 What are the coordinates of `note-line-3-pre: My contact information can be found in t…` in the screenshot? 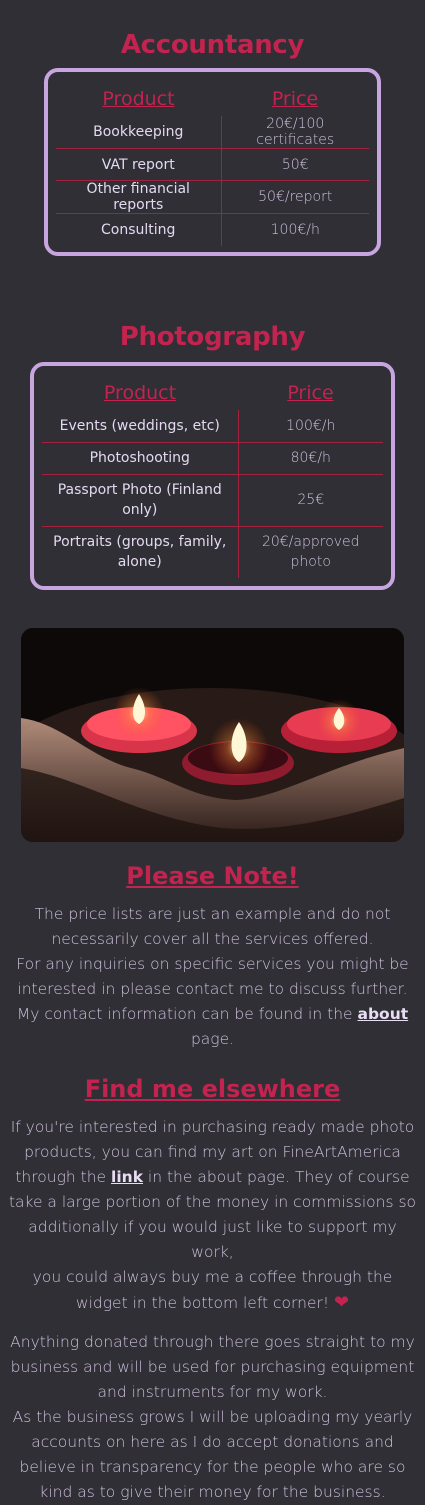 It's located at (187, 1014).